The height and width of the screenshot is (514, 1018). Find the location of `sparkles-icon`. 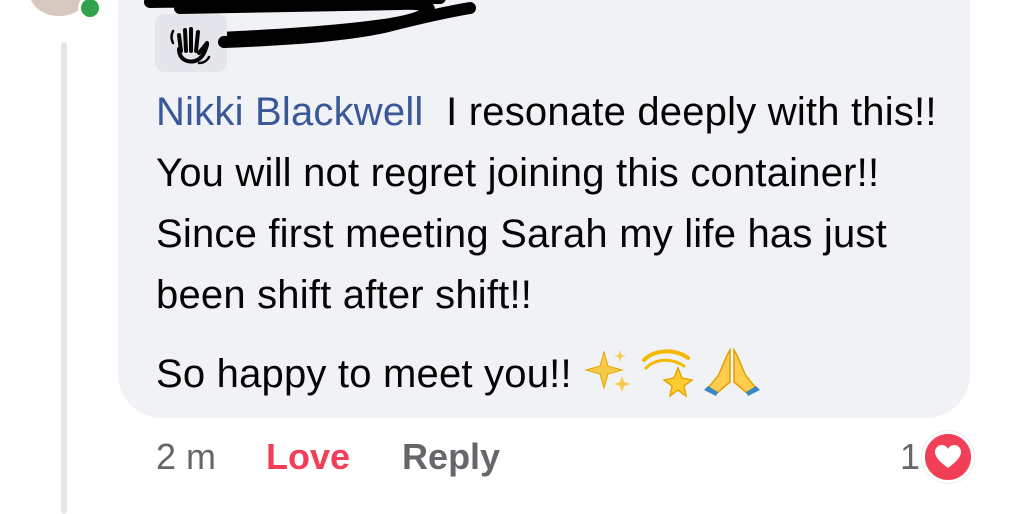

sparkles-icon is located at coordinates (606, 371).